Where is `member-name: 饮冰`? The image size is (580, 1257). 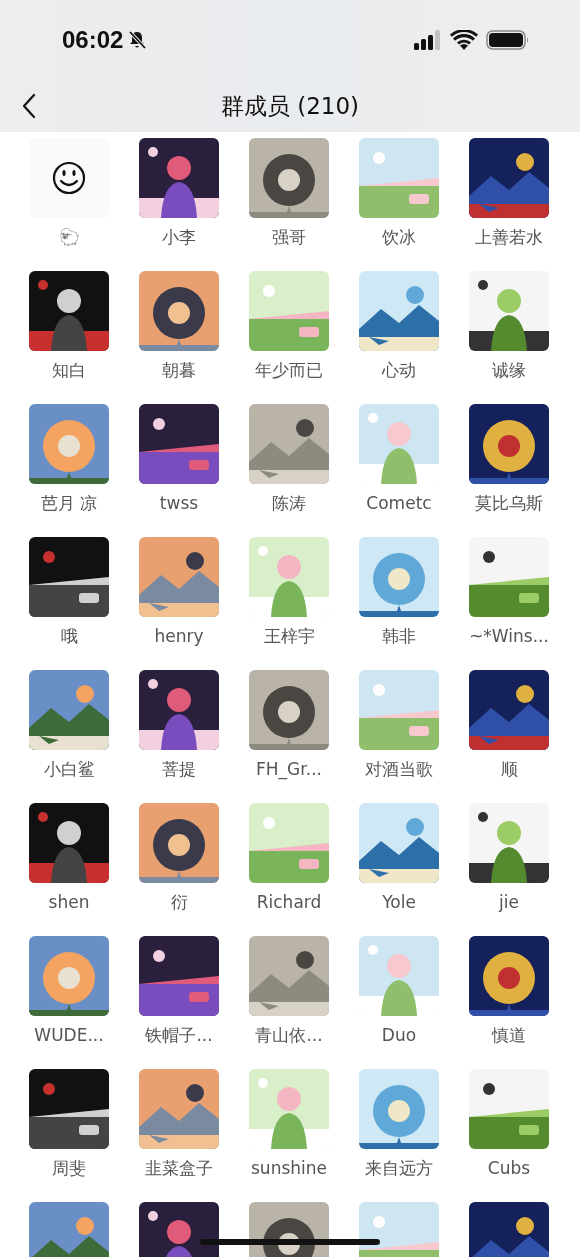
member-name: 饮冰 is located at coordinates (399, 237).